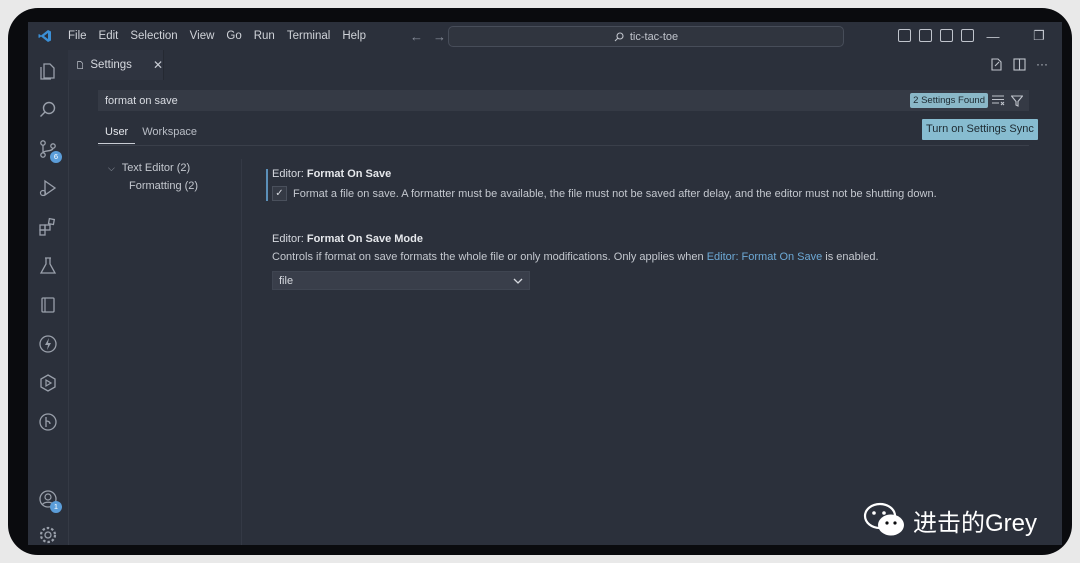  I want to click on format-on-save-checkbox: ✓, so click(279, 193).